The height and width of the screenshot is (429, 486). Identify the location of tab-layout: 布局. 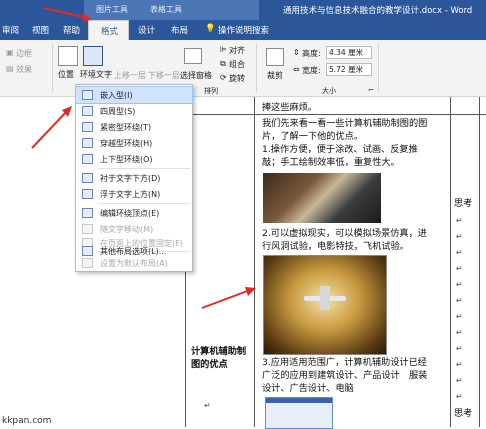
(179, 30).